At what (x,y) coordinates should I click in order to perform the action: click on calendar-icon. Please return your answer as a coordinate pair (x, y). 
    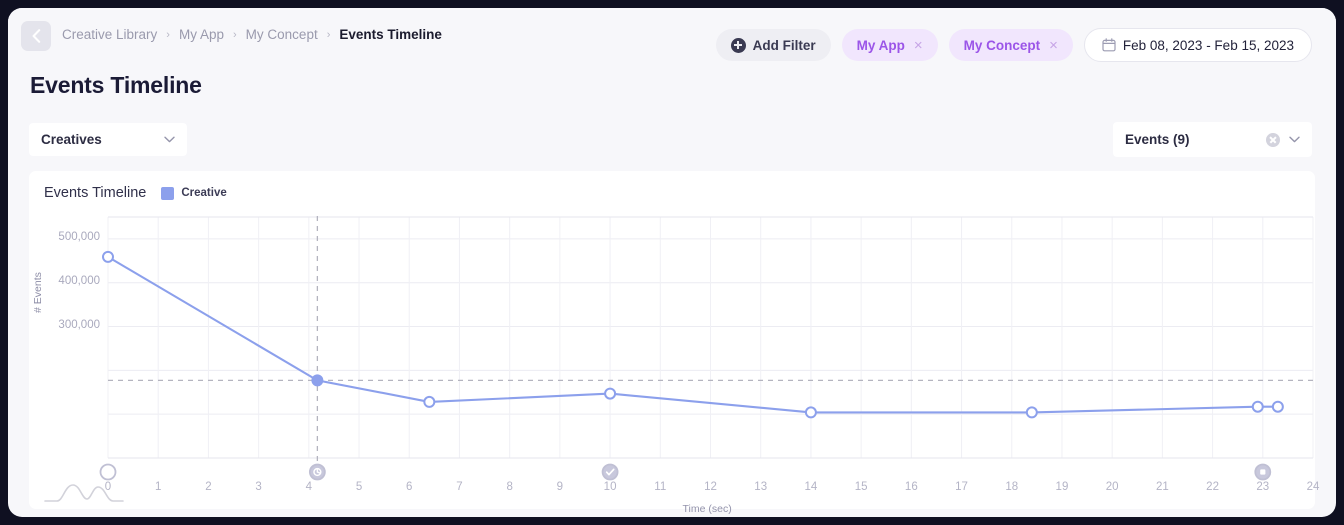
    Looking at the image, I should click on (1109, 45).